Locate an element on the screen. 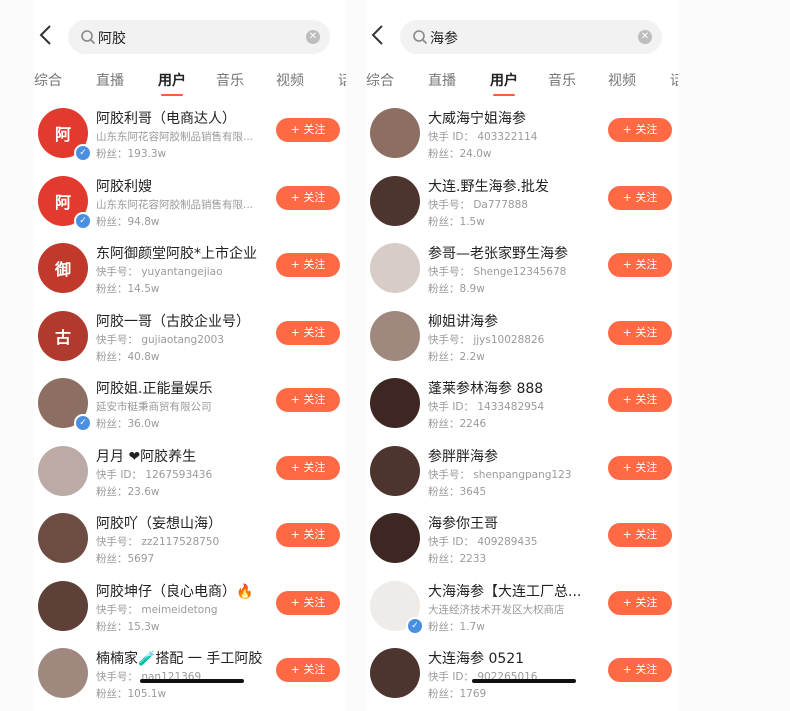 Image resolution: width=790 pixels, height=711 pixels. user-id: 快手号： zz2117528750 is located at coordinates (158, 542).